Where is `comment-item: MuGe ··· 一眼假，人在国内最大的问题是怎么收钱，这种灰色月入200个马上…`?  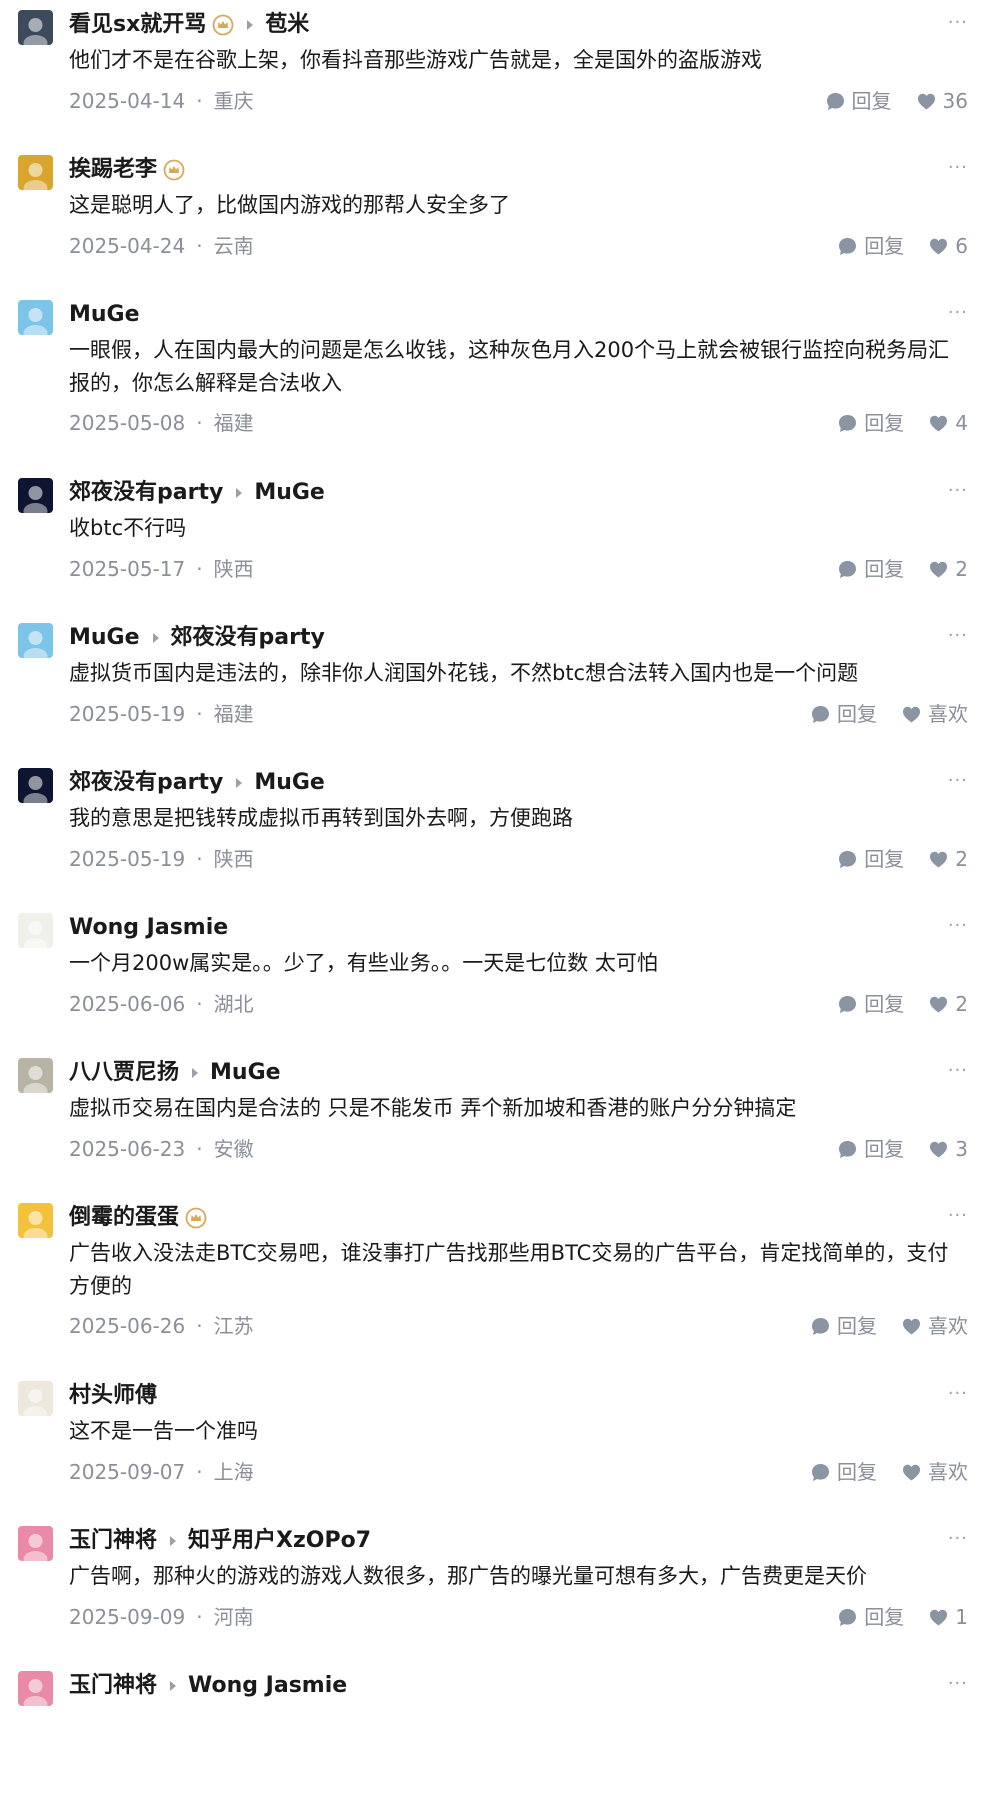 comment-item: MuGe ··· 一眼假，人在国内最大的问题是怎么收钱，这种灰色月入200个马上… is located at coordinates (495, 379).